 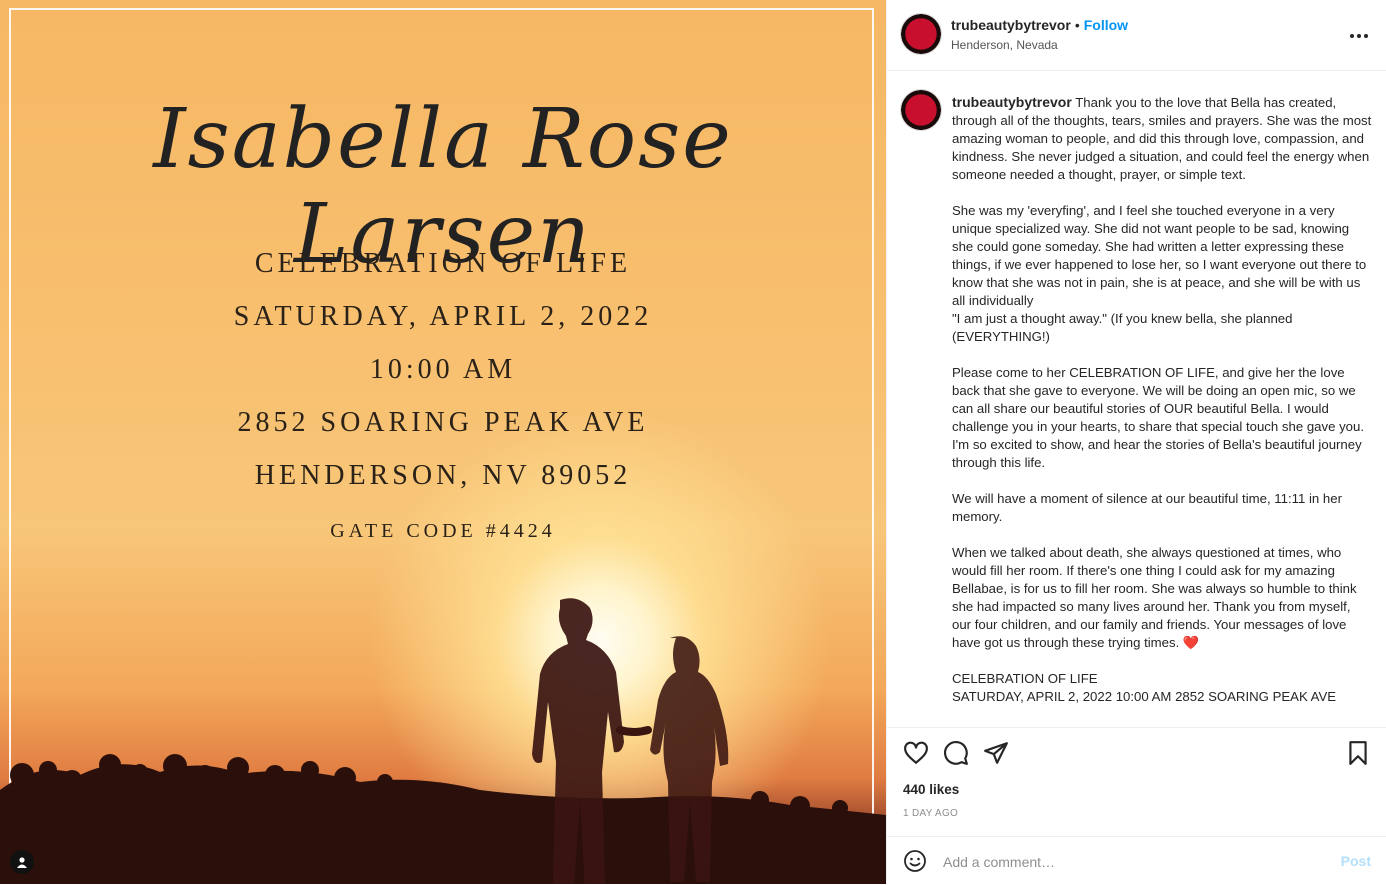 What do you see at coordinates (1012, 102) in the screenshot?
I see `caption-username: trubeautybytrevor` at bounding box center [1012, 102].